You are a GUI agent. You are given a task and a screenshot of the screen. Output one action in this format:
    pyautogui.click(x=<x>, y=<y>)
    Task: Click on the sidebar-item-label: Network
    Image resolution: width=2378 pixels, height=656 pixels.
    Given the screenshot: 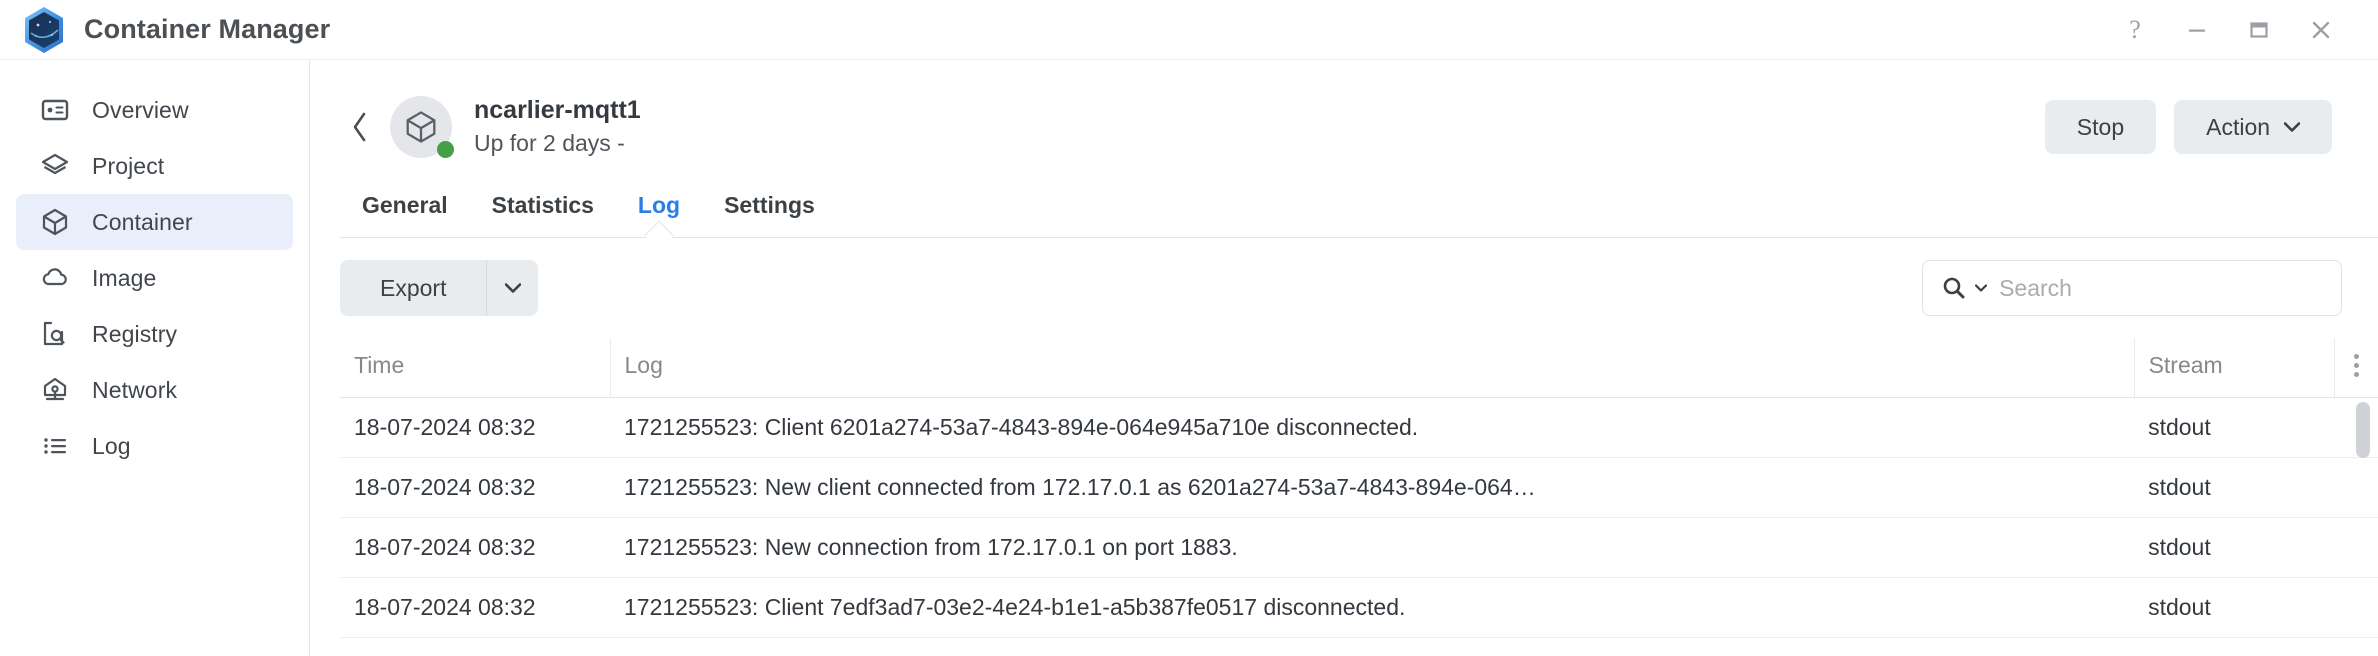 What is the action you would take?
    pyautogui.click(x=135, y=389)
    